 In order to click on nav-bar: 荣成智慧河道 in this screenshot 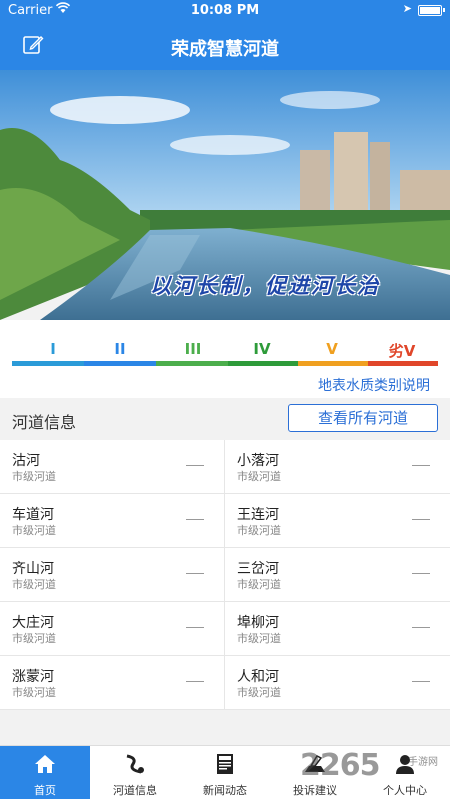, I will do `click(225, 46)`.